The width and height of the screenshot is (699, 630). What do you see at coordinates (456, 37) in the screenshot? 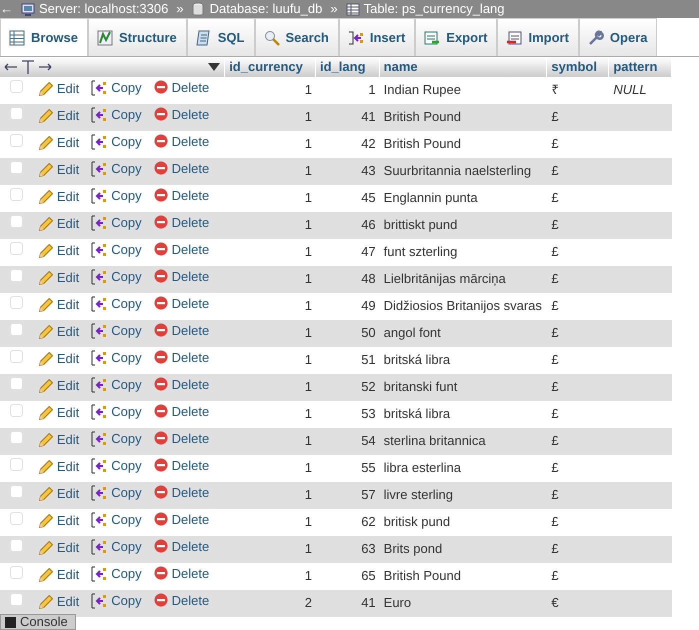
I see `tab: Export` at bounding box center [456, 37].